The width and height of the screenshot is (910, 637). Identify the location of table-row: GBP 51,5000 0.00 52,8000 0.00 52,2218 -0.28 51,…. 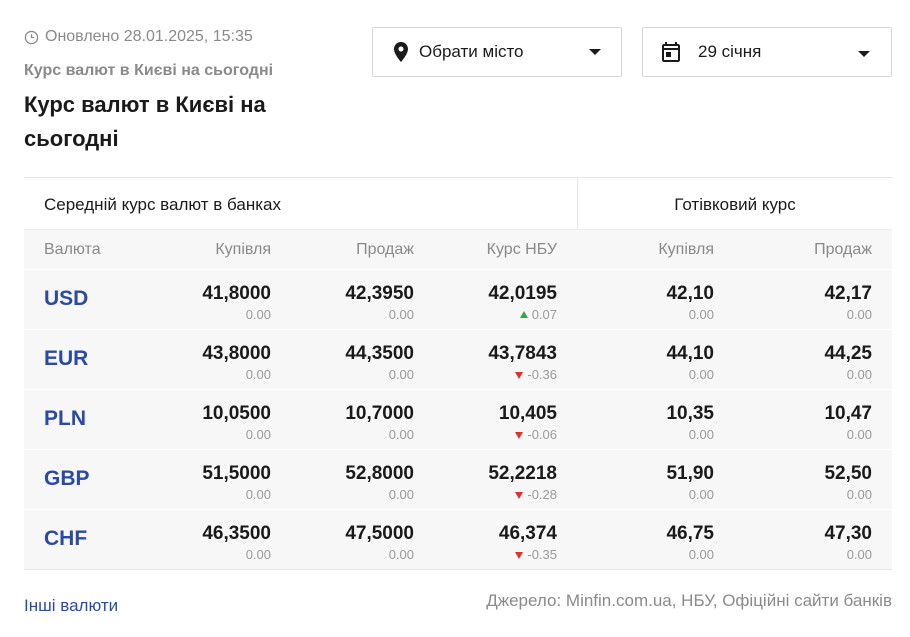
(458, 479).